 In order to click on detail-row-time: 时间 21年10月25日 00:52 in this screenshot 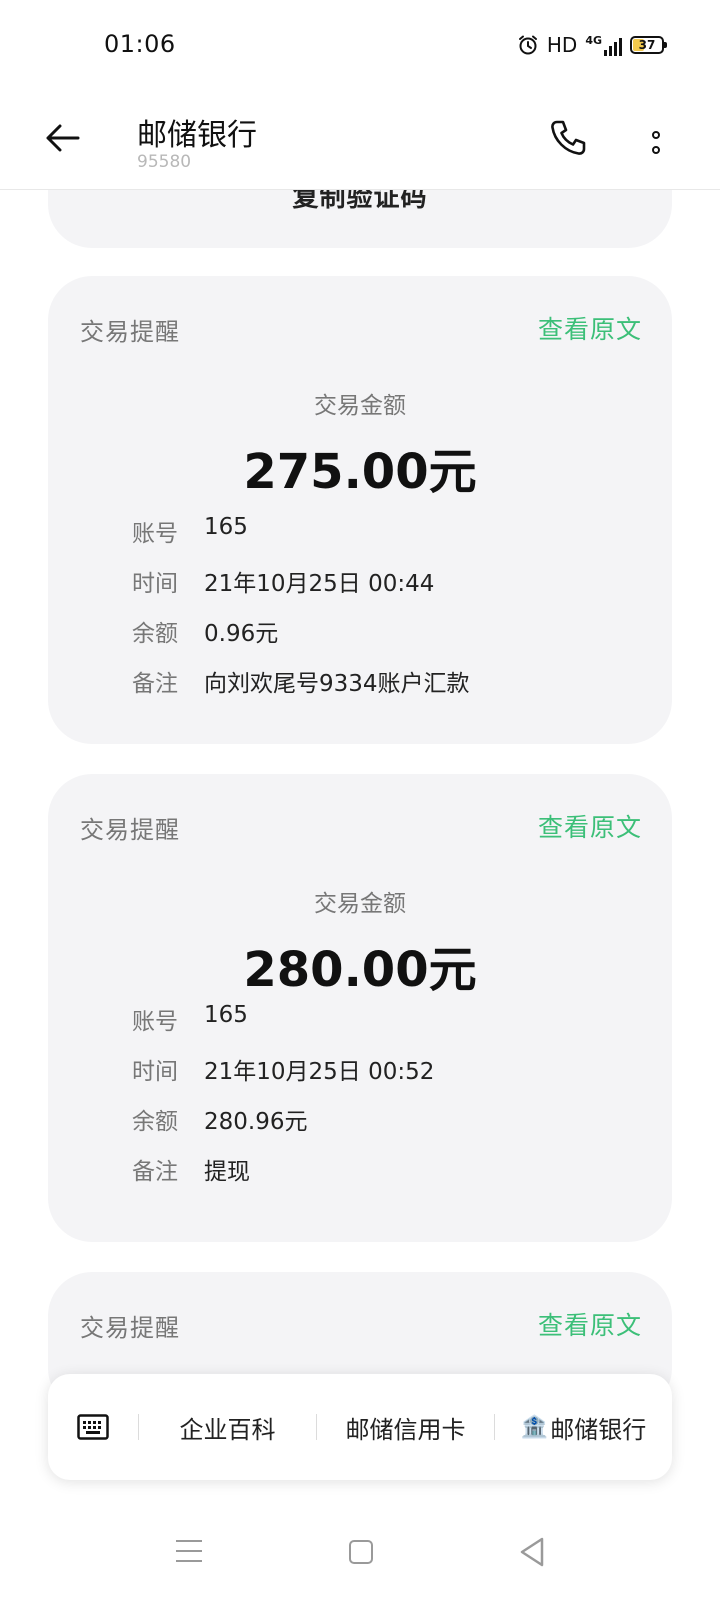, I will do `click(283, 1069)`.